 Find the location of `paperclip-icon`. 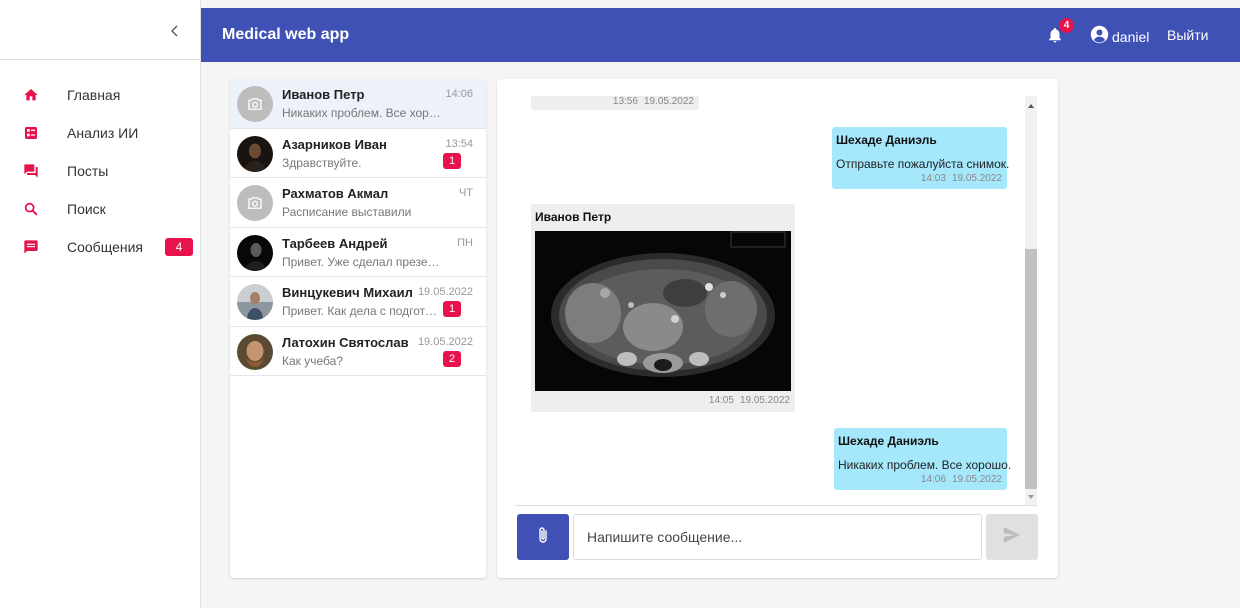

paperclip-icon is located at coordinates (543, 537).